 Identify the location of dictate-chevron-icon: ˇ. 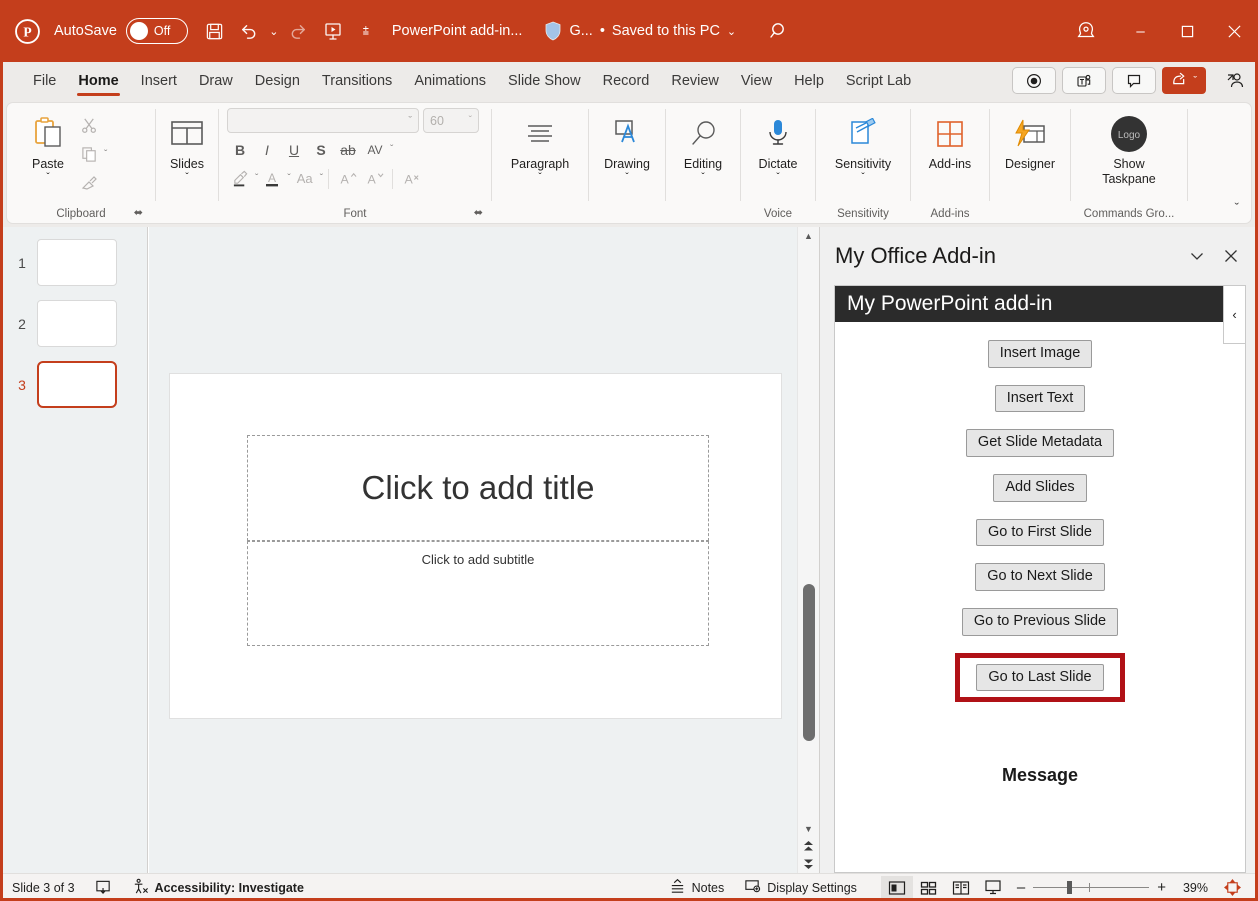
(777, 178).